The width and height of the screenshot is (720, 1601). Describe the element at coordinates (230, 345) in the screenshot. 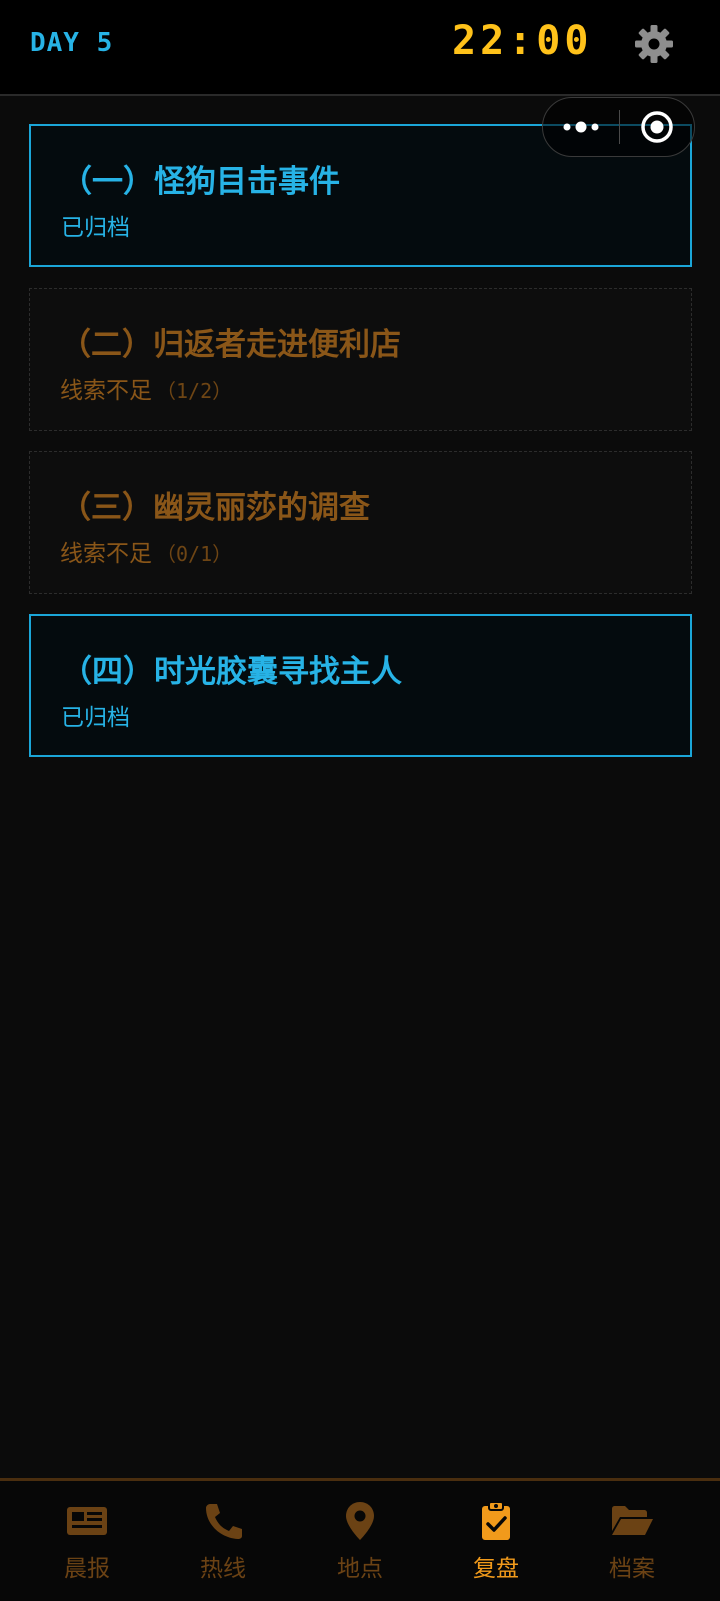

I see `case-title: （二）归返者走进便利店` at that location.